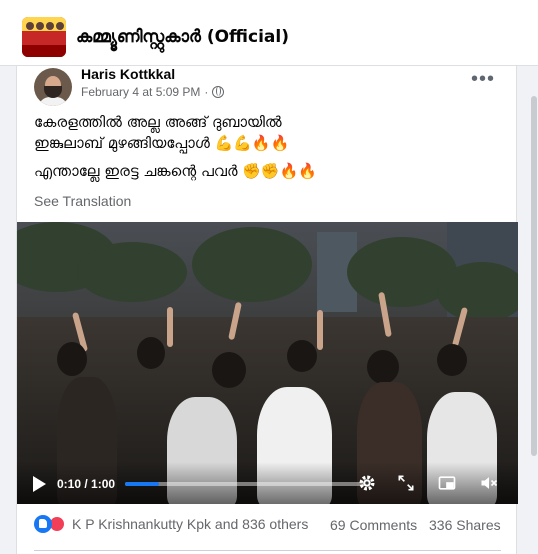 The image size is (538, 554). Describe the element at coordinates (483, 79) in the screenshot. I see `more-options-button: •••` at that location.